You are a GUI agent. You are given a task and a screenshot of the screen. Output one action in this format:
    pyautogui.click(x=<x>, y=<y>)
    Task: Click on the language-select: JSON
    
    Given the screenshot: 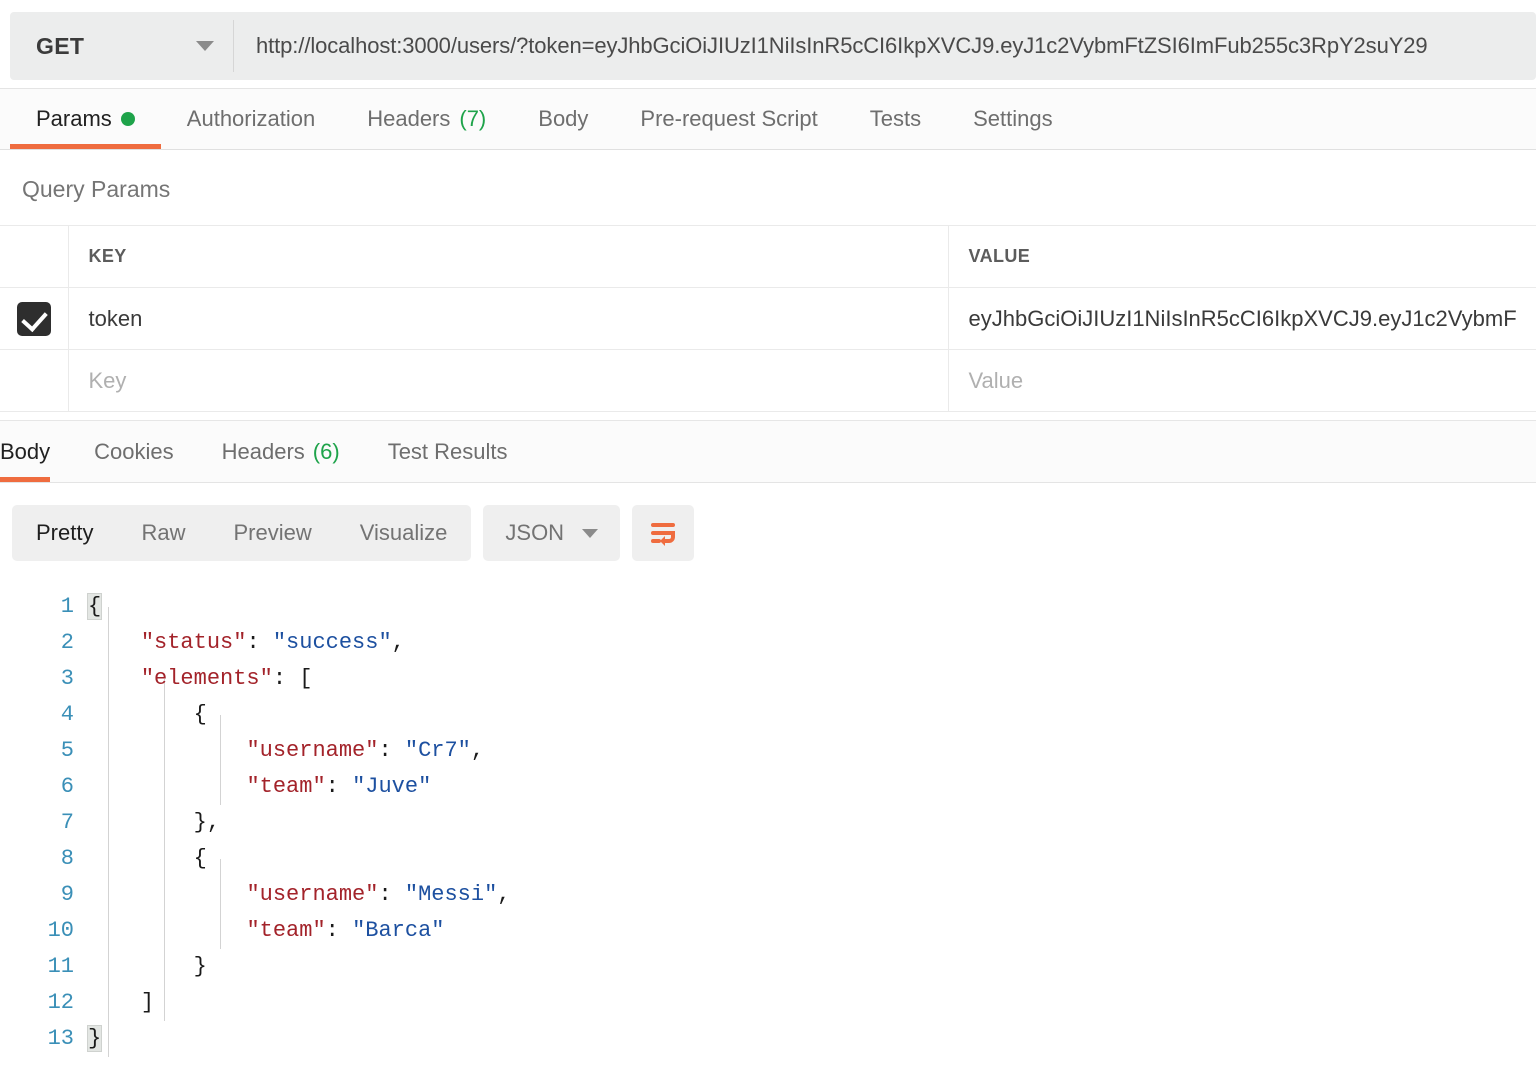 What is the action you would take?
    pyautogui.click(x=552, y=533)
    